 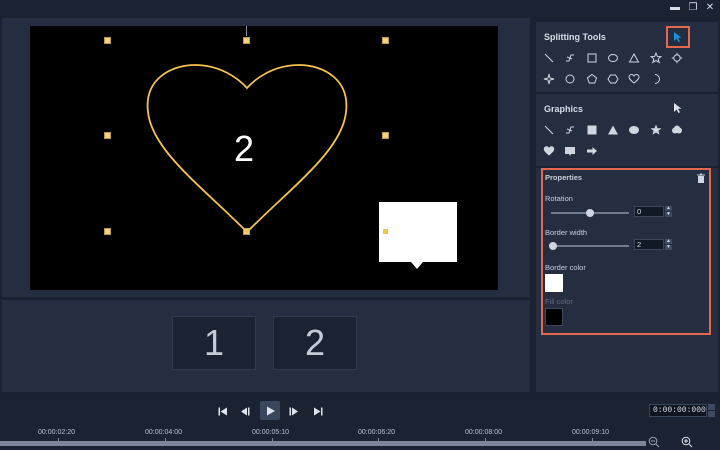 I want to click on title-bar: ▬ ❐ ✕, so click(x=360, y=8).